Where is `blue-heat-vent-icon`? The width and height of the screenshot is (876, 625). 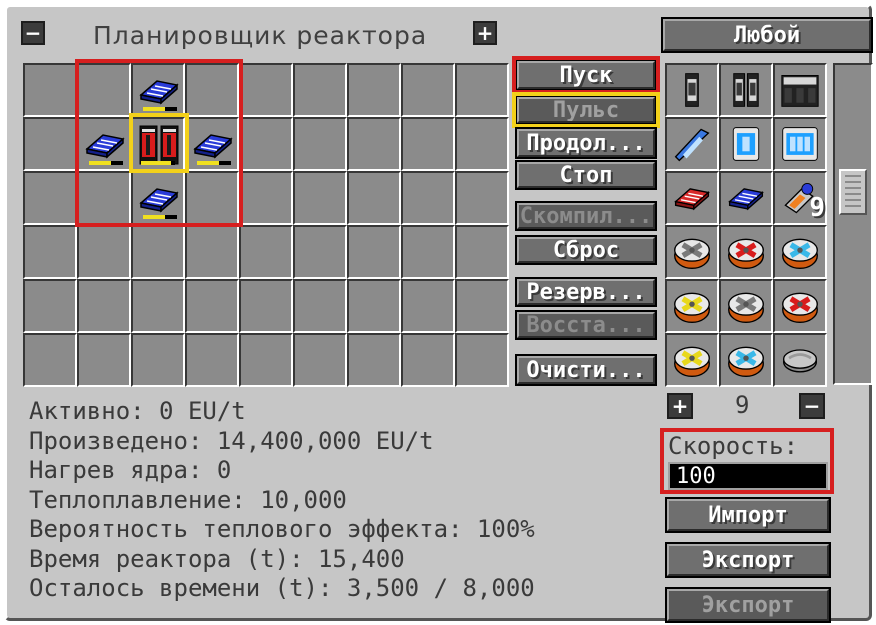 blue-heat-vent-icon is located at coordinates (746, 199).